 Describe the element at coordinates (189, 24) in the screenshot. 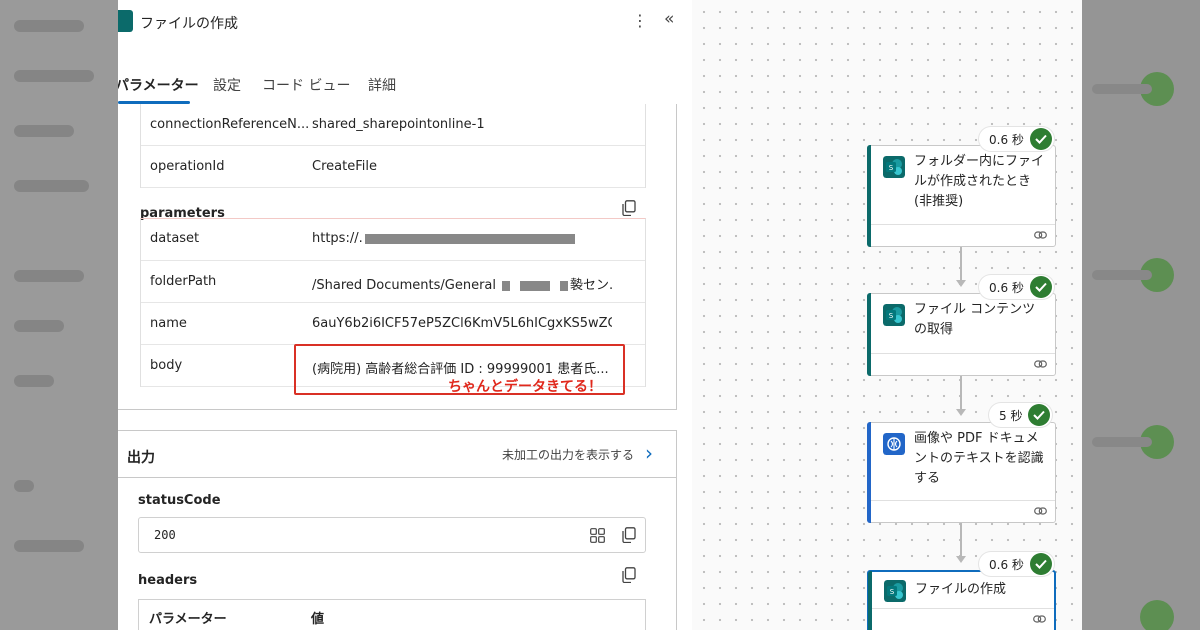

I see `panel-title: ファイルの作成` at that location.